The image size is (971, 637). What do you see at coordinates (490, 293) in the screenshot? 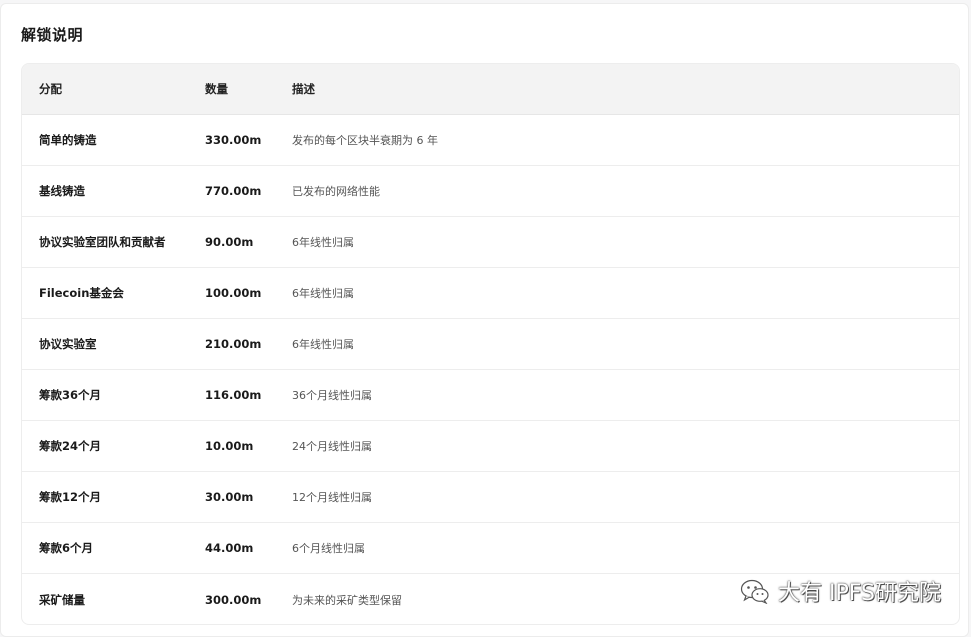
I see `table-row: Filecoin基金会 100.00m 6年线性归属` at bounding box center [490, 293].